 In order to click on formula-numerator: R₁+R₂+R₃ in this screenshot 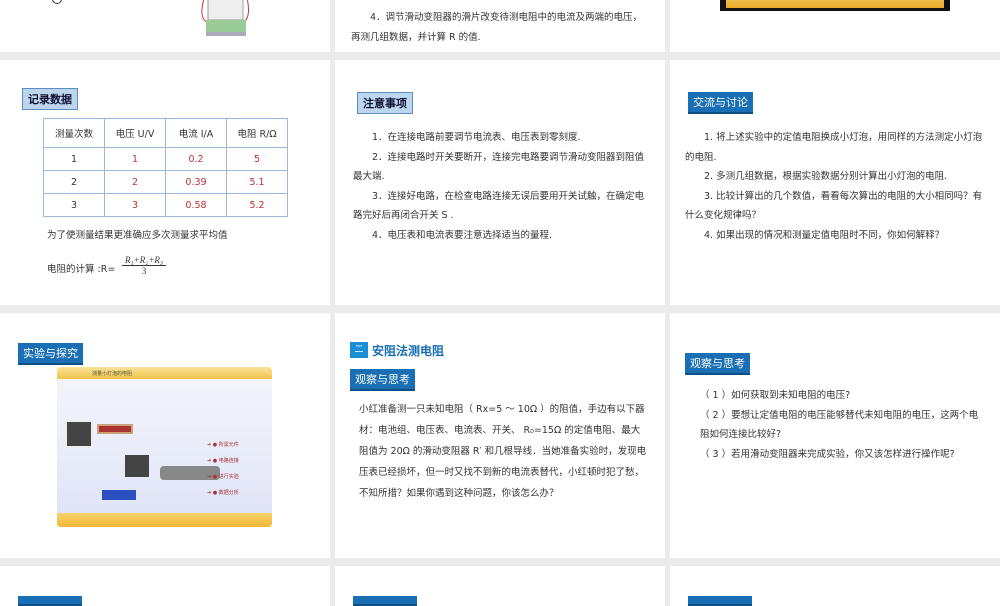, I will do `click(144, 260)`.